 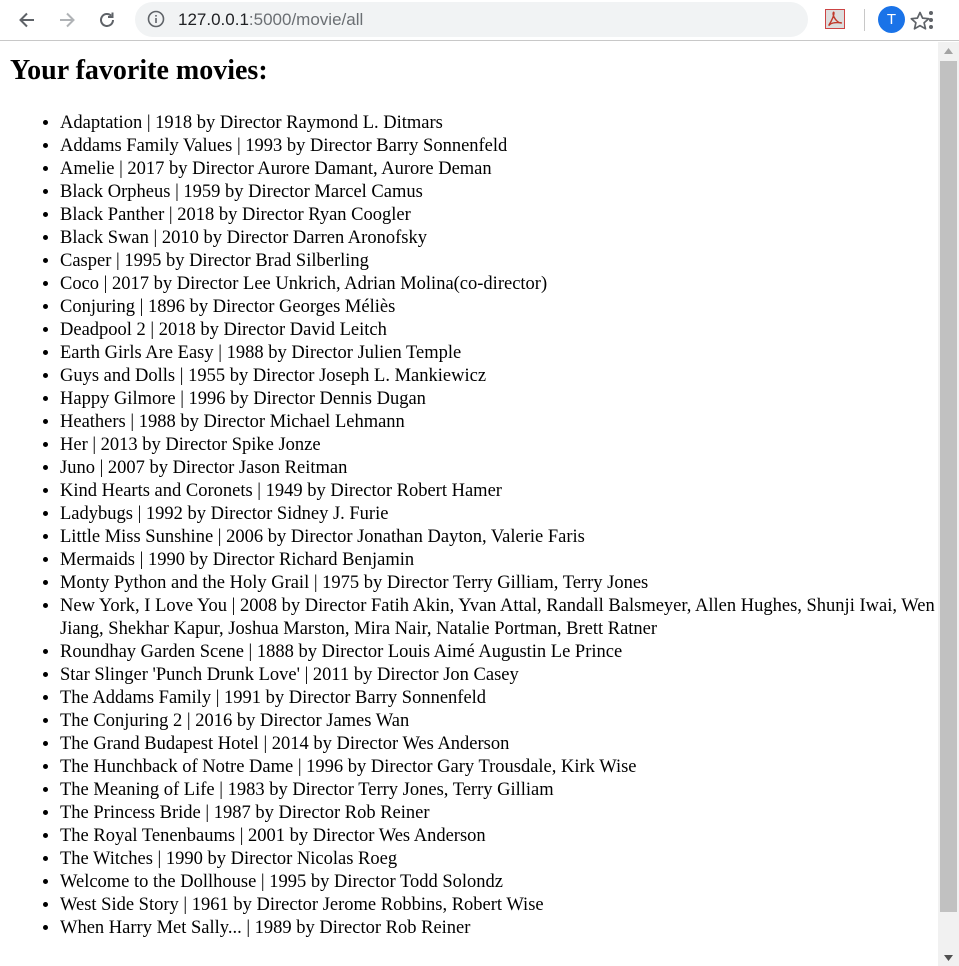 I want to click on url-text: 127.0.0.1:5000/movie/all, so click(x=270, y=19).